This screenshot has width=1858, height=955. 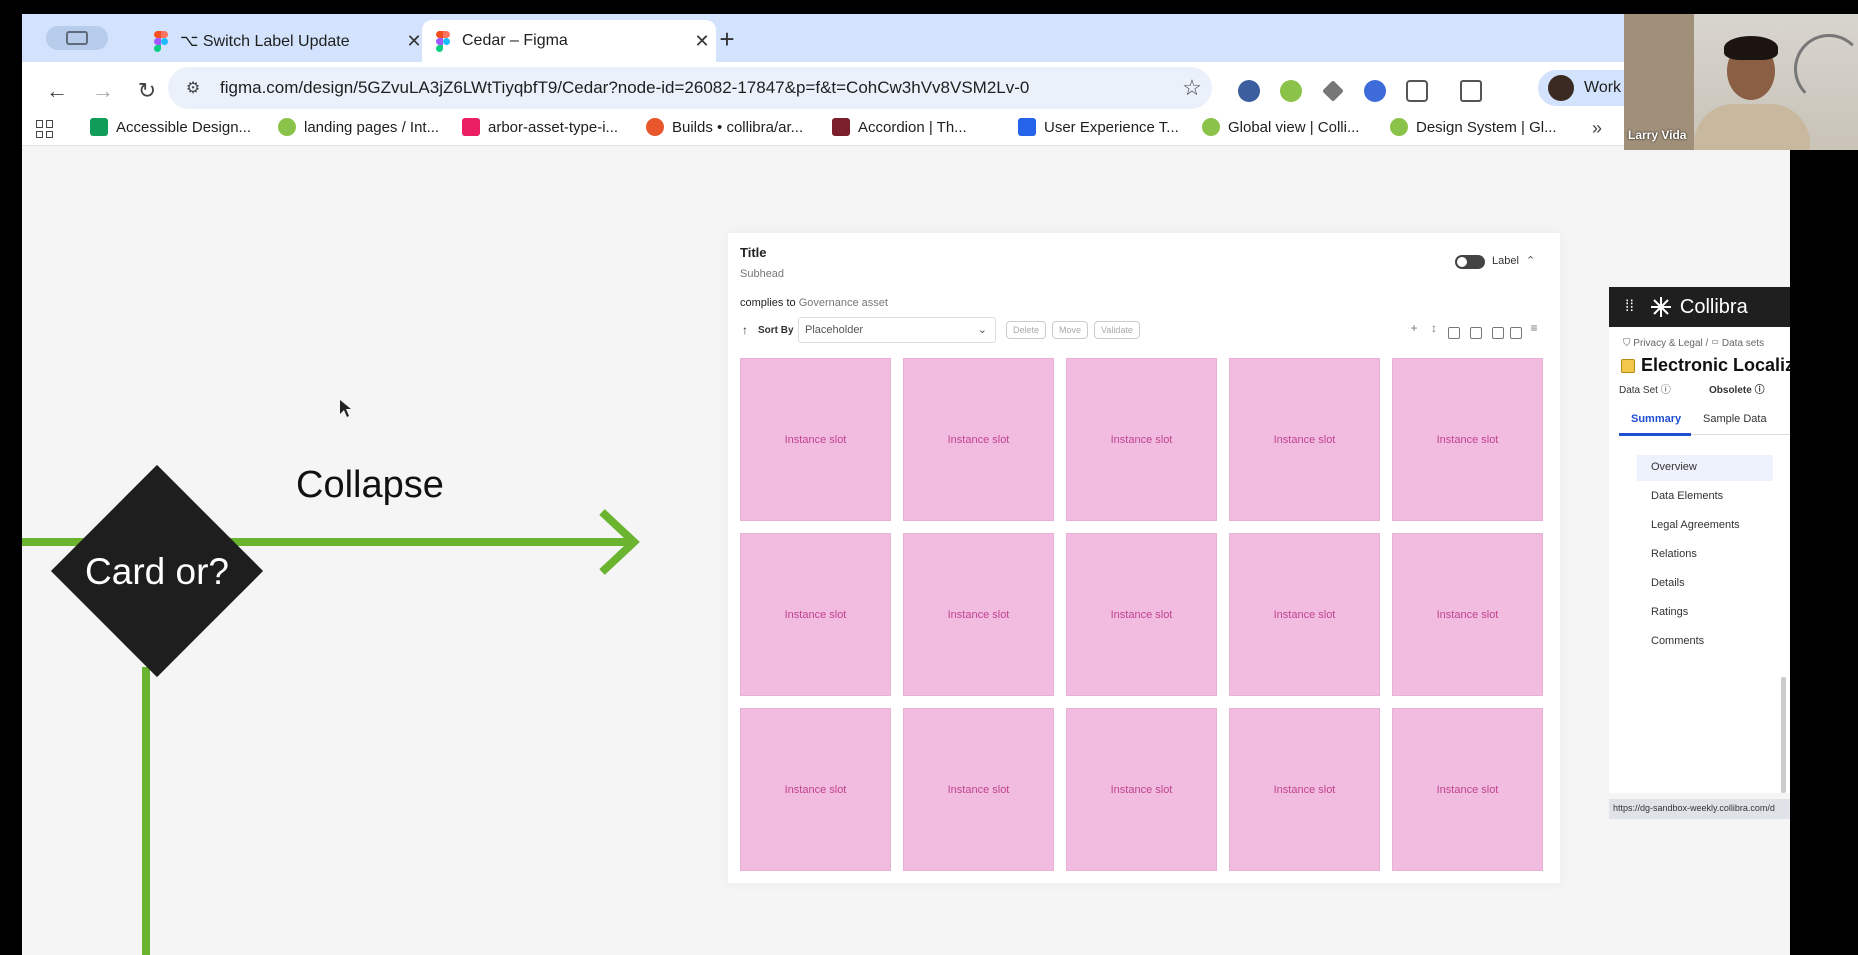 What do you see at coordinates (1657, 135) in the screenshot?
I see `participant-name: Larry Vida` at bounding box center [1657, 135].